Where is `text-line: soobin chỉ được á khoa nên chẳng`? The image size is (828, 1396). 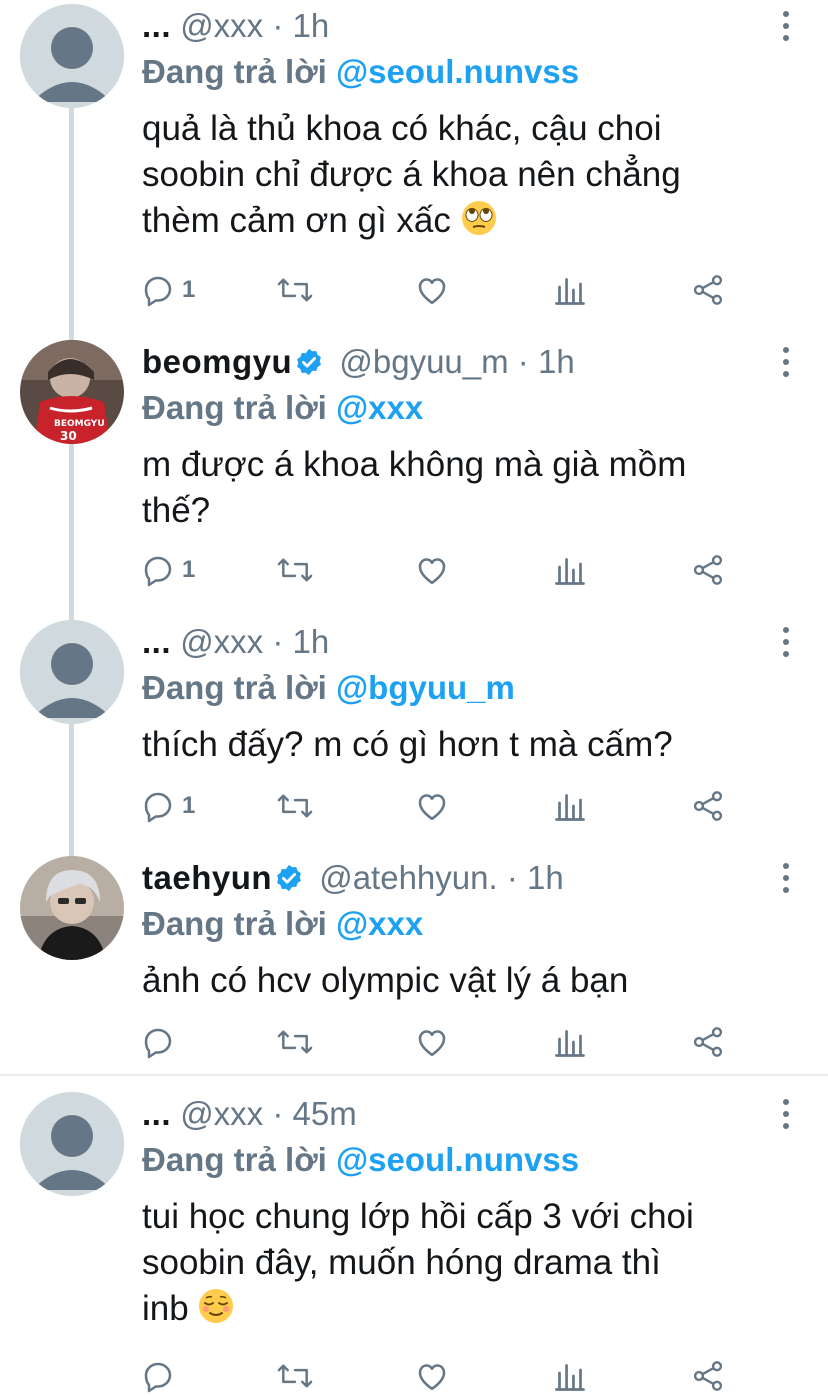 text-line: soobin chỉ được á khoa nên chẳng is located at coordinates (411, 174).